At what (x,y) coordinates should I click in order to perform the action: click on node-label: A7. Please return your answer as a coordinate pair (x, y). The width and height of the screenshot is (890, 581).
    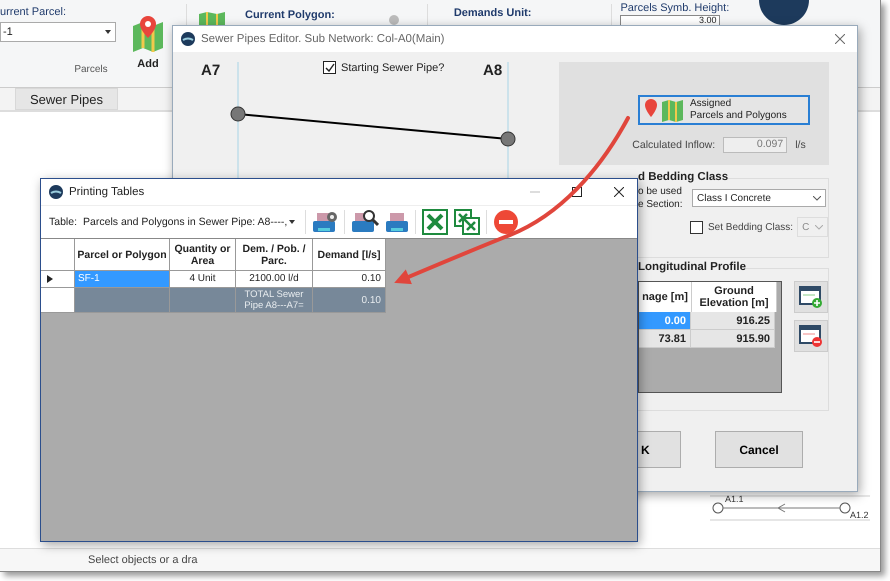
    Looking at the image, I should click on (210, 70).